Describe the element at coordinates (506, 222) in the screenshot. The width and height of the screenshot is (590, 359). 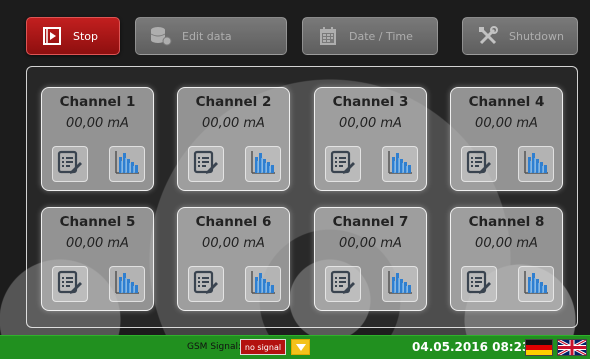
I see `channel-name: Channel 8` at that location.